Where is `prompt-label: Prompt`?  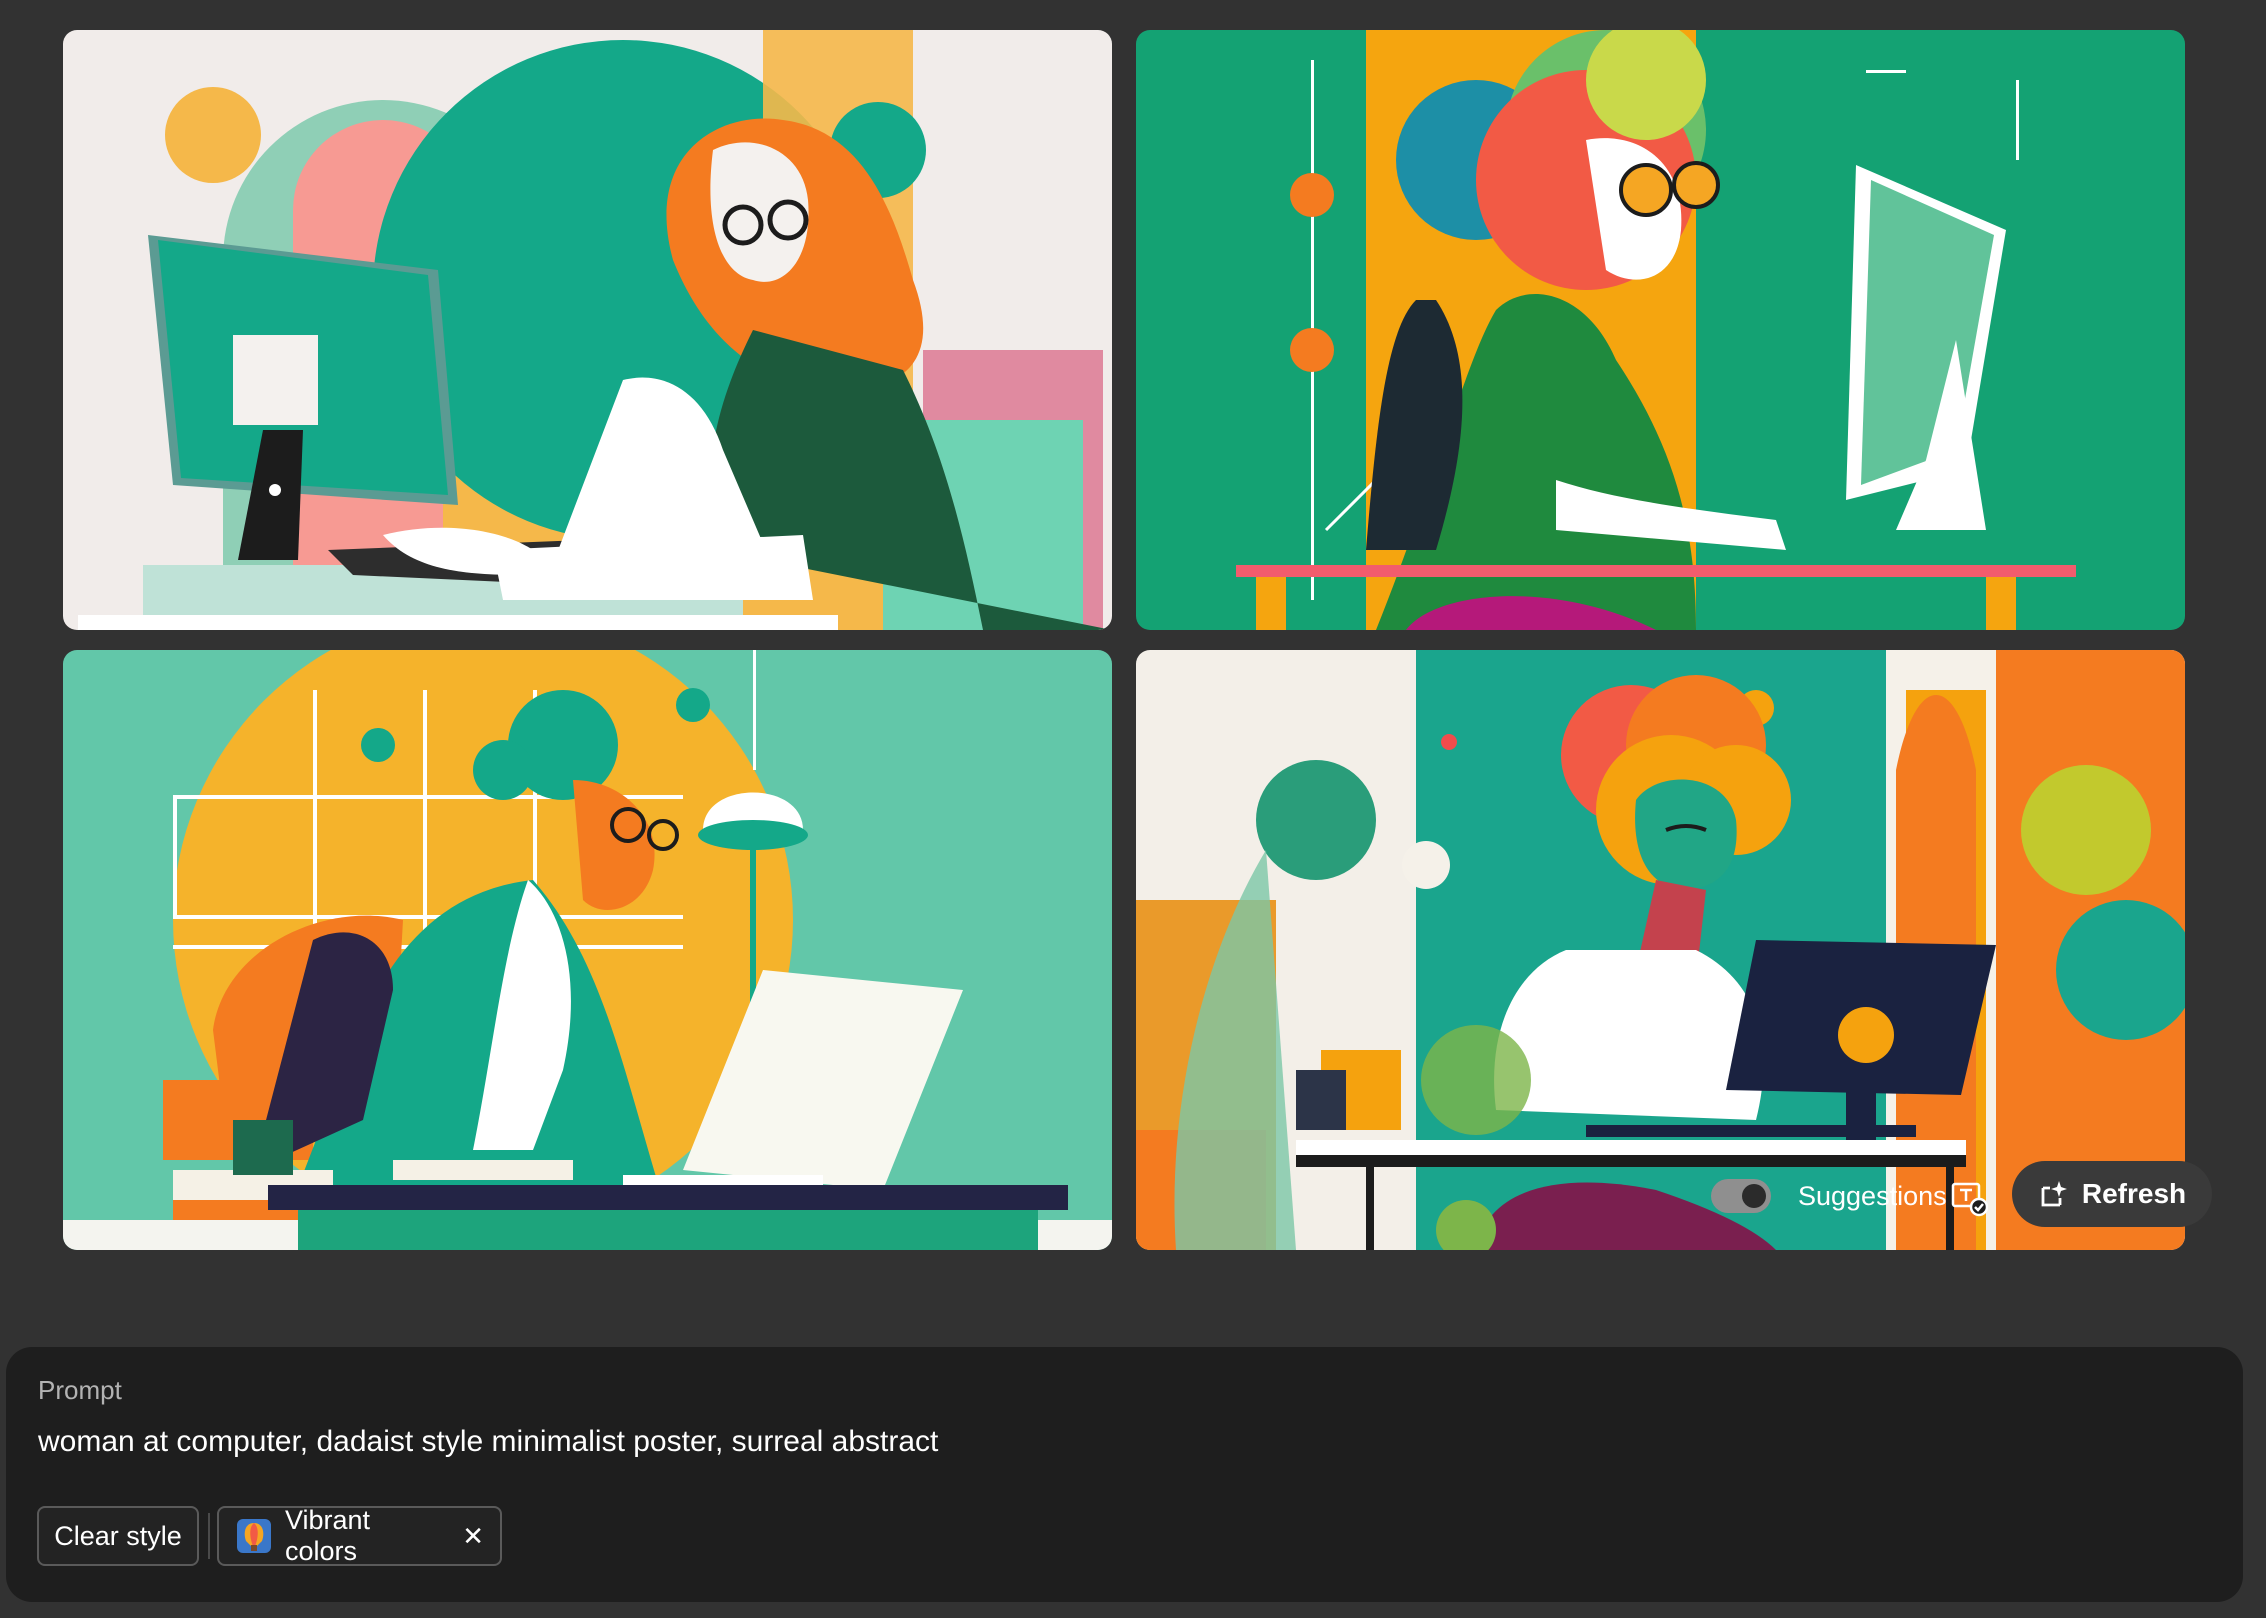 prompt-label: Prompt is located at coordinates (80, 1390).